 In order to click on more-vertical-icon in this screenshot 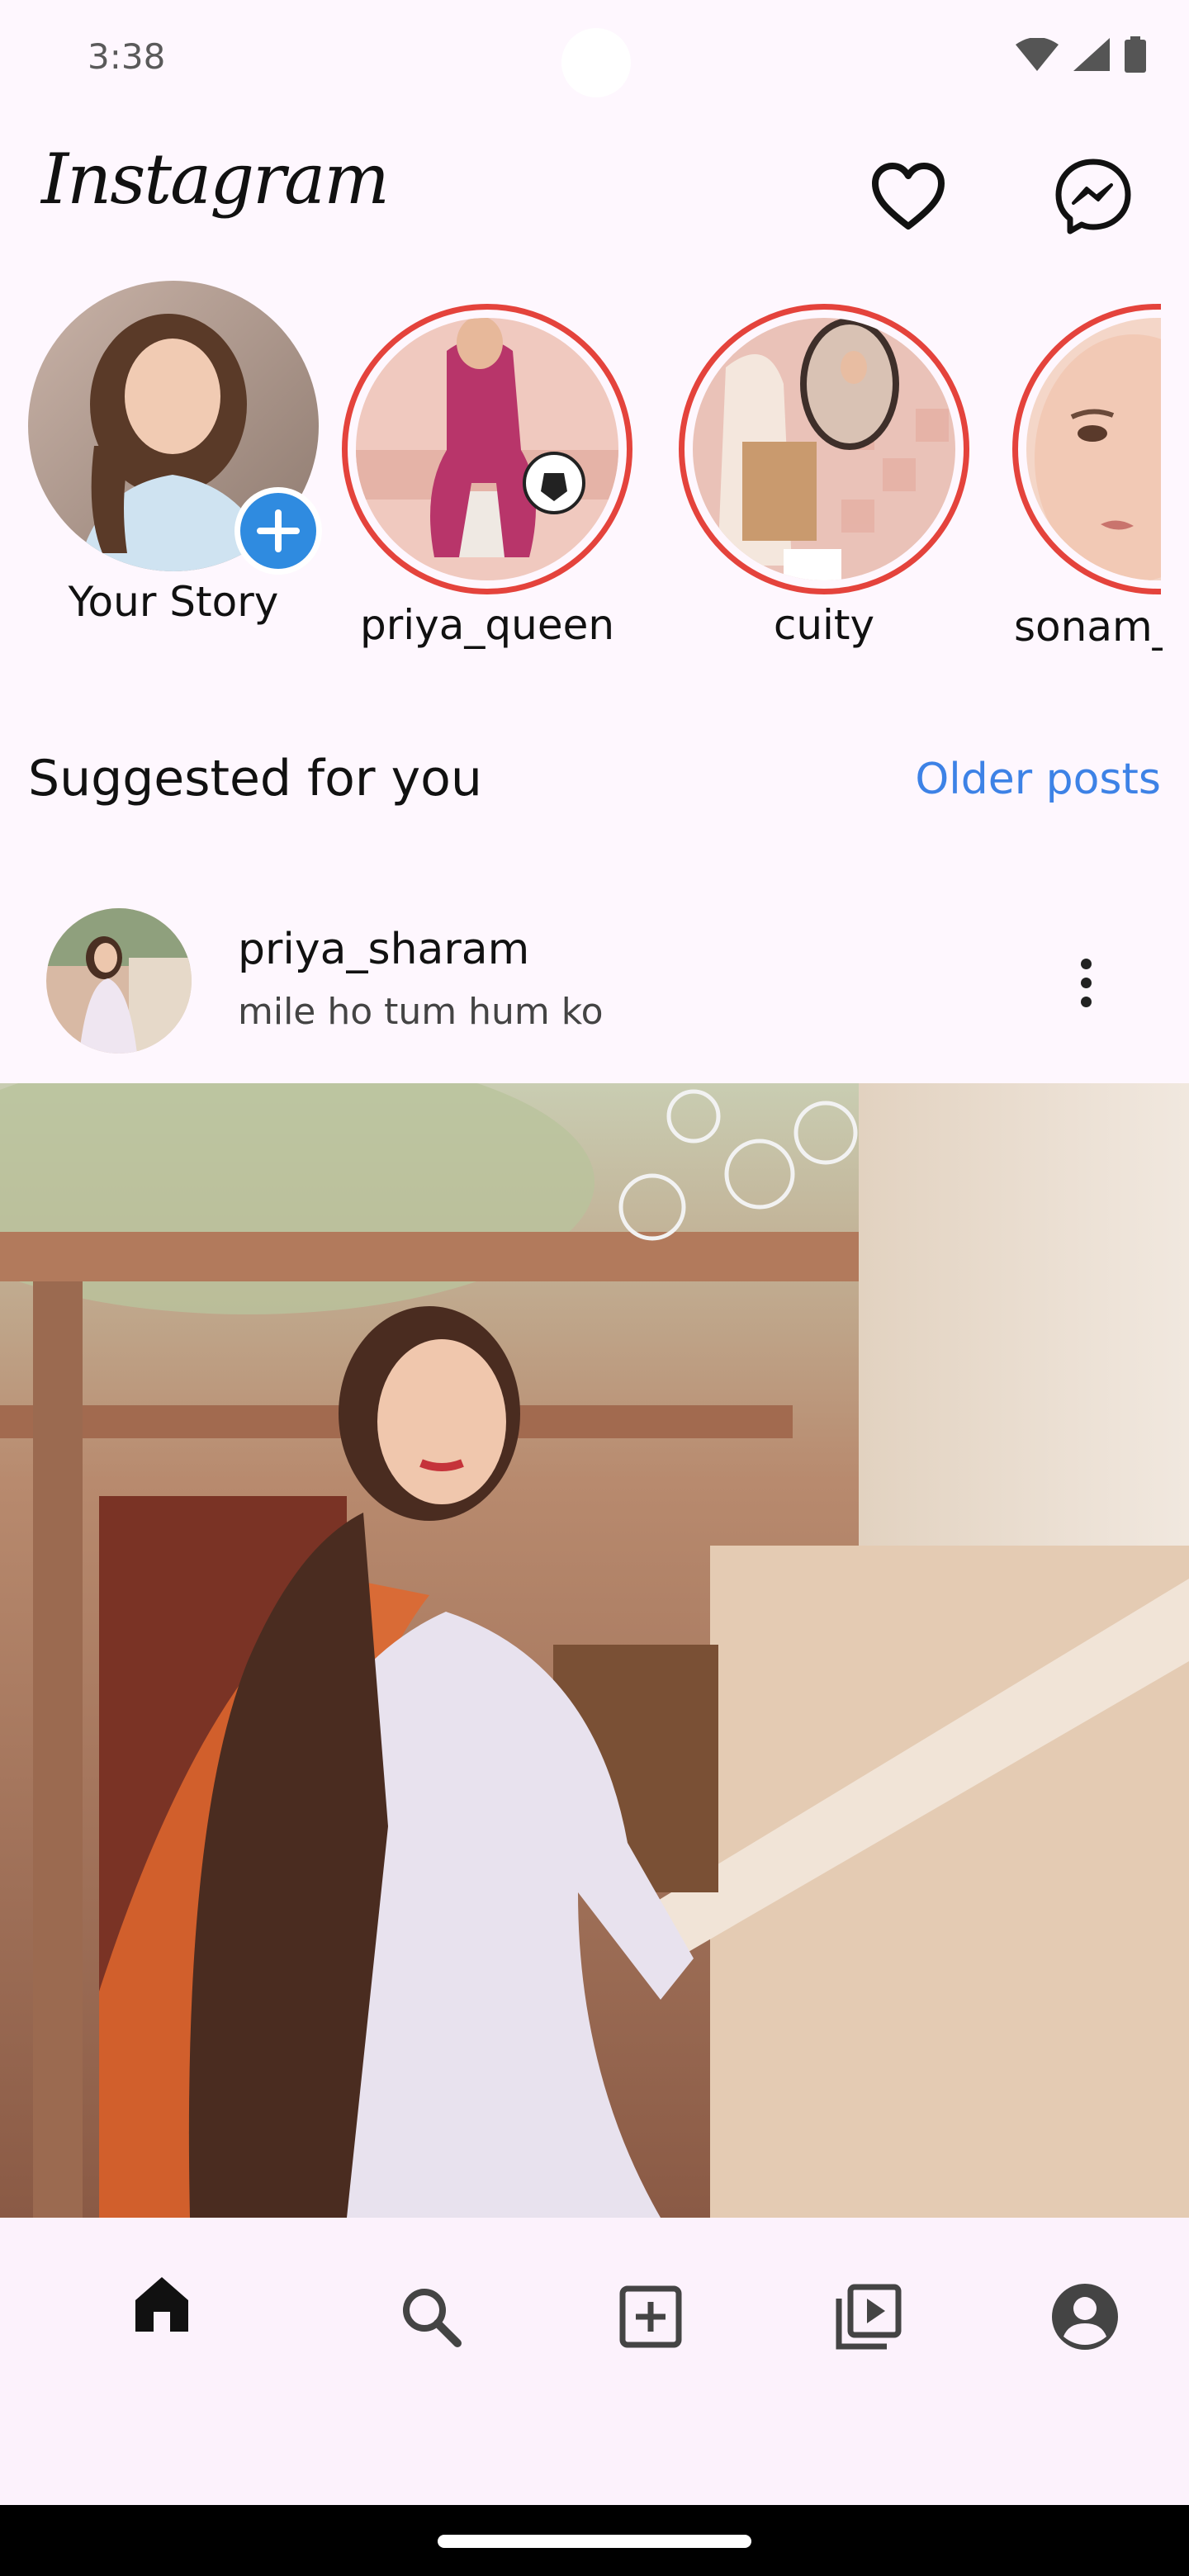, I will do `click(1086, 982)`.